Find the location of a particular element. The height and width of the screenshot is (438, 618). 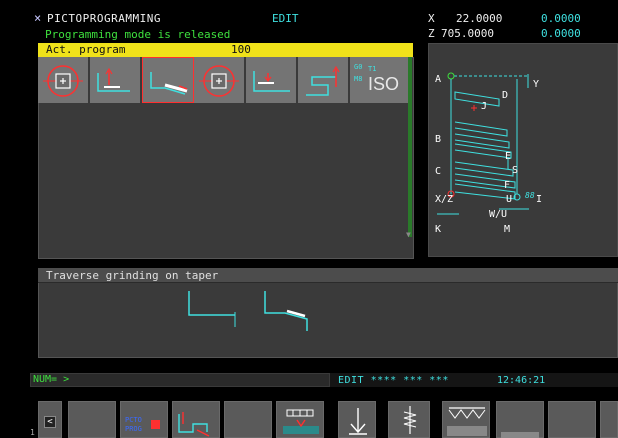

picto-tool-row: G0 T1 M8 ISO is located at coordinates (226, 80).